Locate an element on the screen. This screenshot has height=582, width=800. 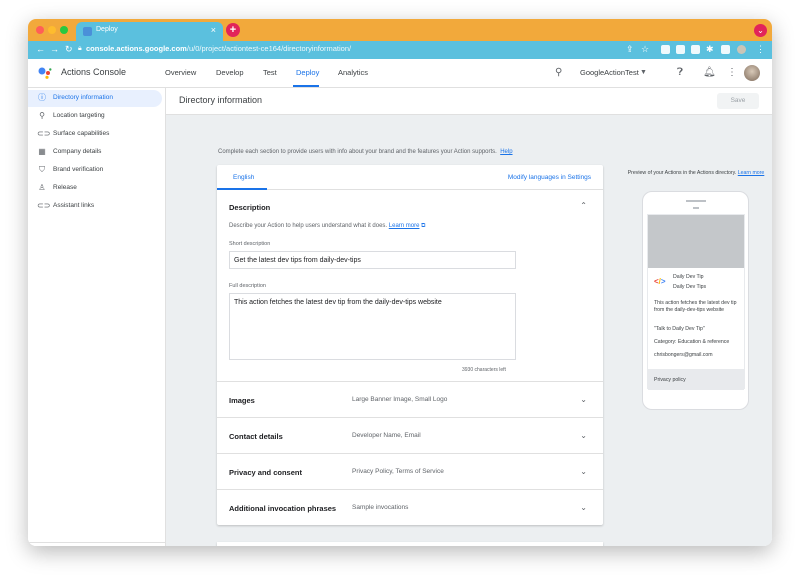
info-icon: ⓘ is located at coordinates (42, 97).